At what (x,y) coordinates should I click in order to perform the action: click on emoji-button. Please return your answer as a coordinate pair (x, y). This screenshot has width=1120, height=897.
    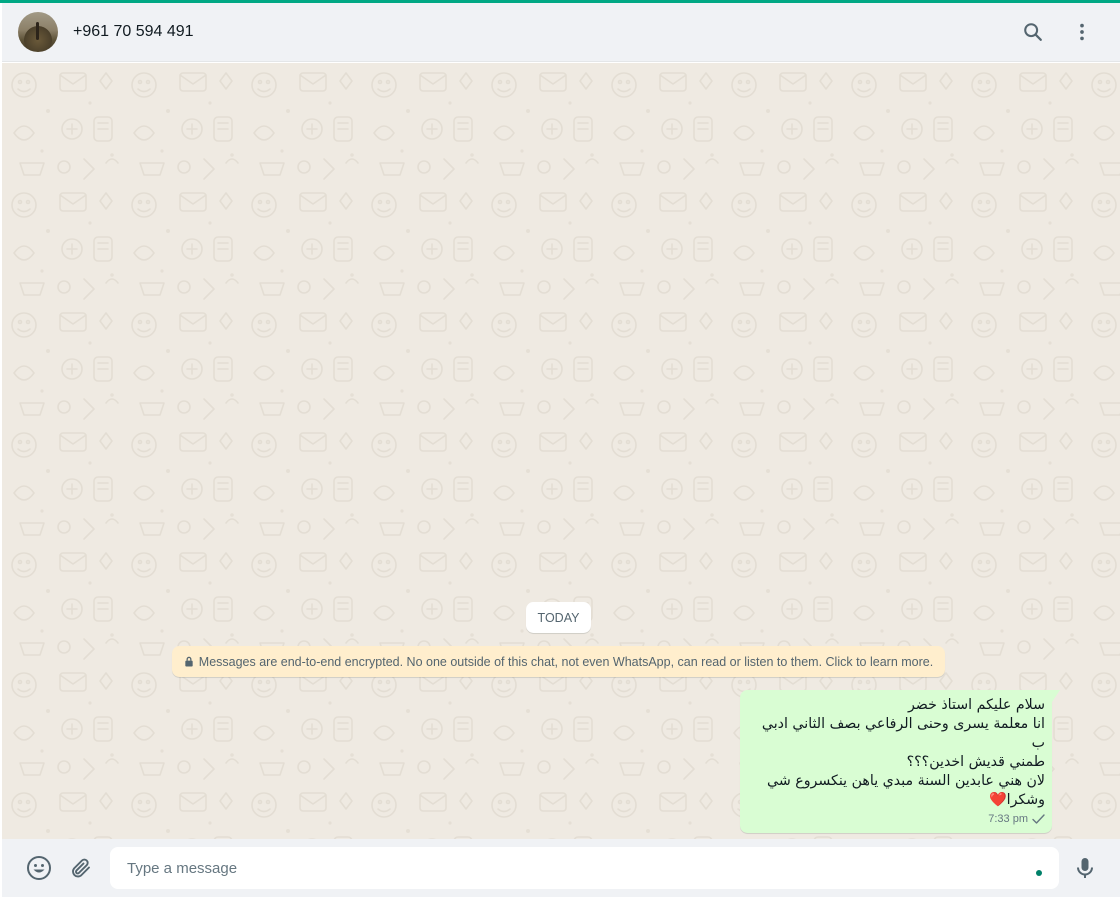
    Looking at the image, I should click on (39, 868).